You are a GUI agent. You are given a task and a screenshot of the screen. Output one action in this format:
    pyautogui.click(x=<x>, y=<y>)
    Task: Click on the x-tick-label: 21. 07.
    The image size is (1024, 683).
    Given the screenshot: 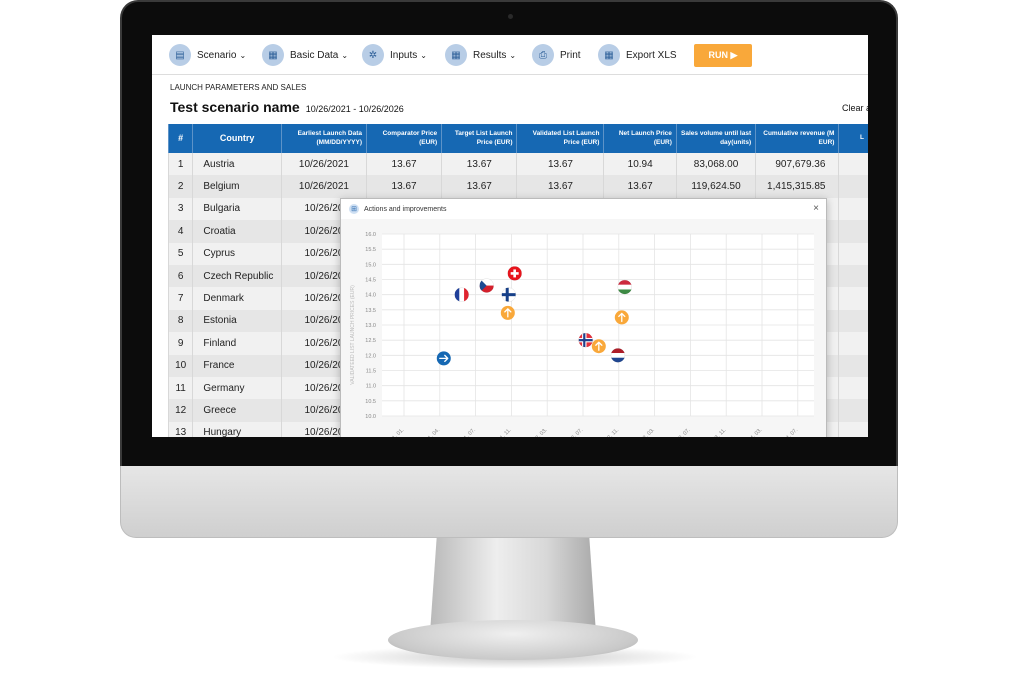 What is the action you would take?
    pyautogui.click(x=469, y=432)
    